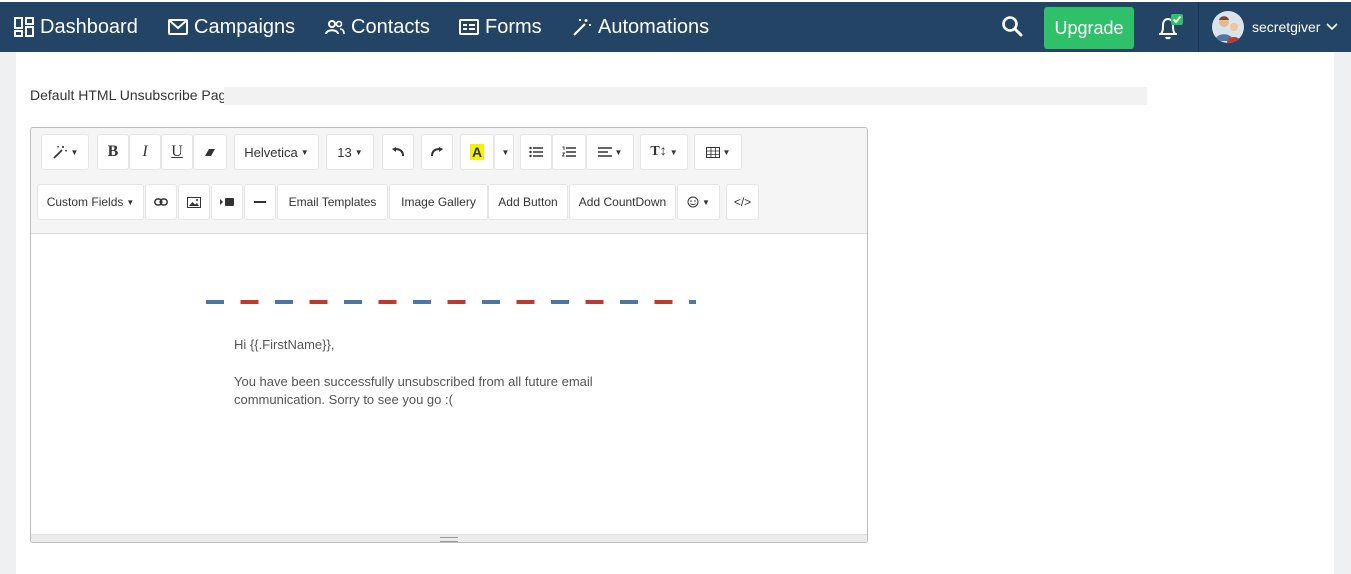 The image size is (1351, 574). I want to click on undo-button, so click(398, 152).